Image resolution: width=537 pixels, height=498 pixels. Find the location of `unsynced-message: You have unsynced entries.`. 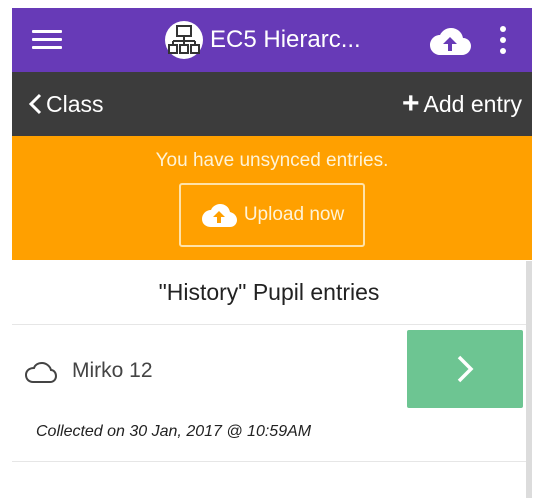

unsynced-message: You have unsynced entries. is located at coordinates (272, 160).